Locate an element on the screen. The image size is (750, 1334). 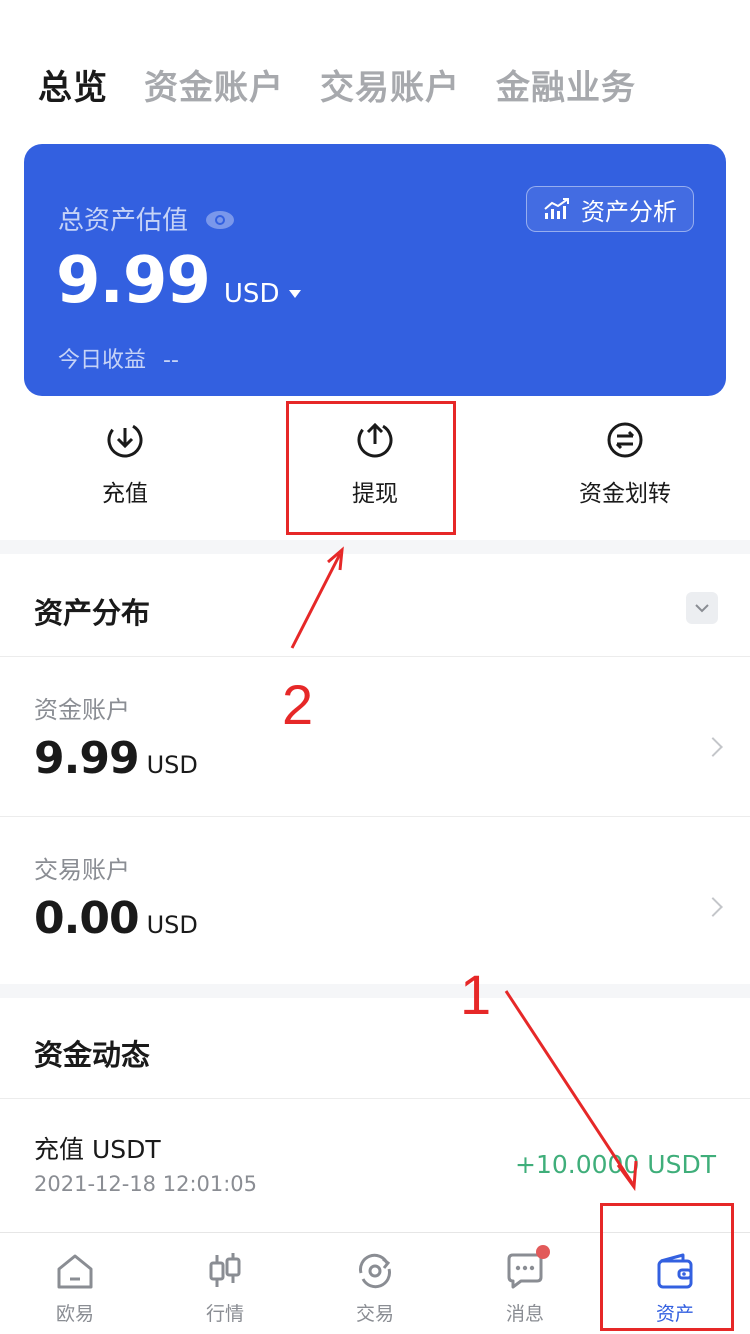
chevron-down-icon is located at coordinates (702, 608).